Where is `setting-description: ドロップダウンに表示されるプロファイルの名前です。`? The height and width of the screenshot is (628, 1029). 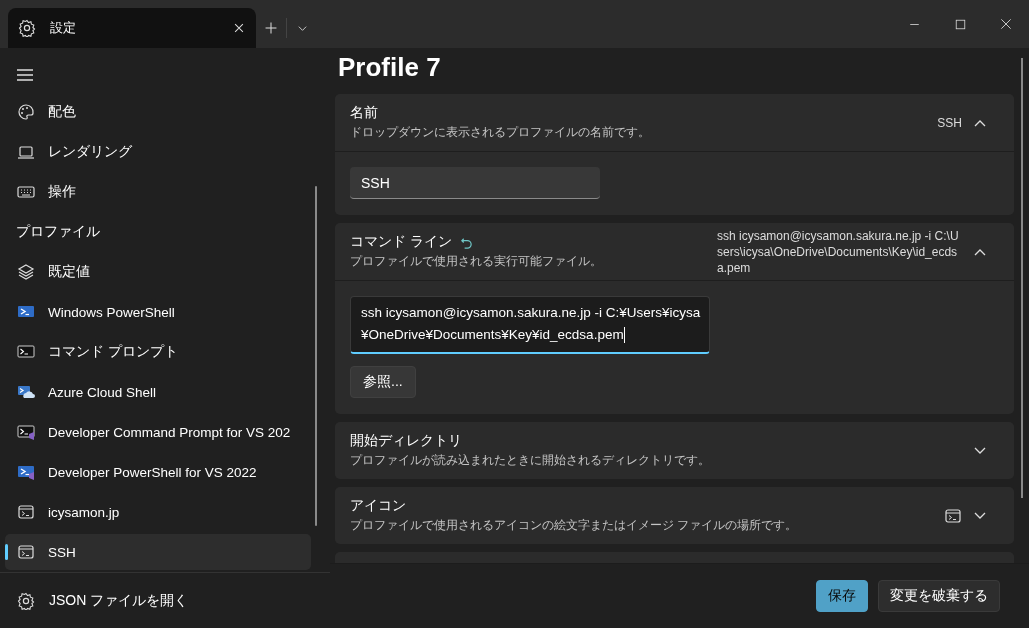
setting-description: ドロップダウンに表示されるプロファイルの名前です。 is located at coordinates (500, 132).